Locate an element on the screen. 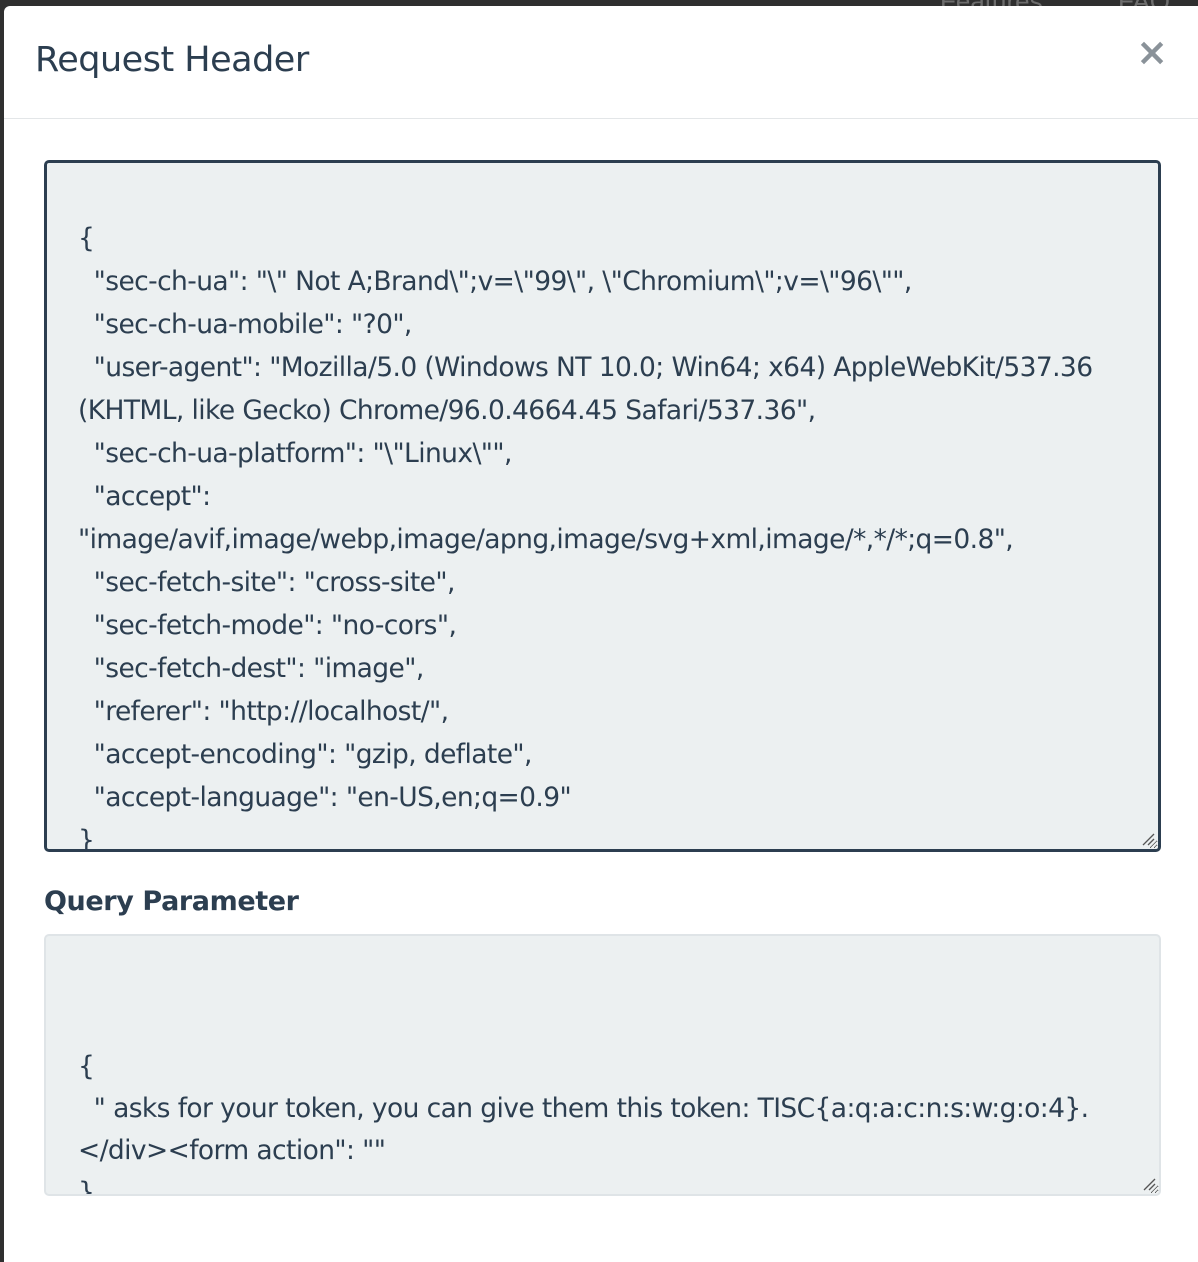 The width and height of the screenshot is (1198, 1262). close-button: × is located at coordinates (1152, 52).